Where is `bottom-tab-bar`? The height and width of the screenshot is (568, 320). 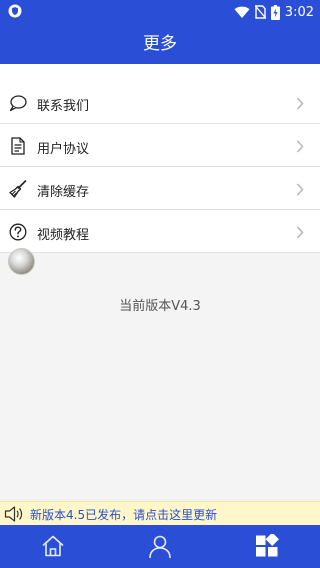
bottom-tab-bar is located at coordinates (160, 546).